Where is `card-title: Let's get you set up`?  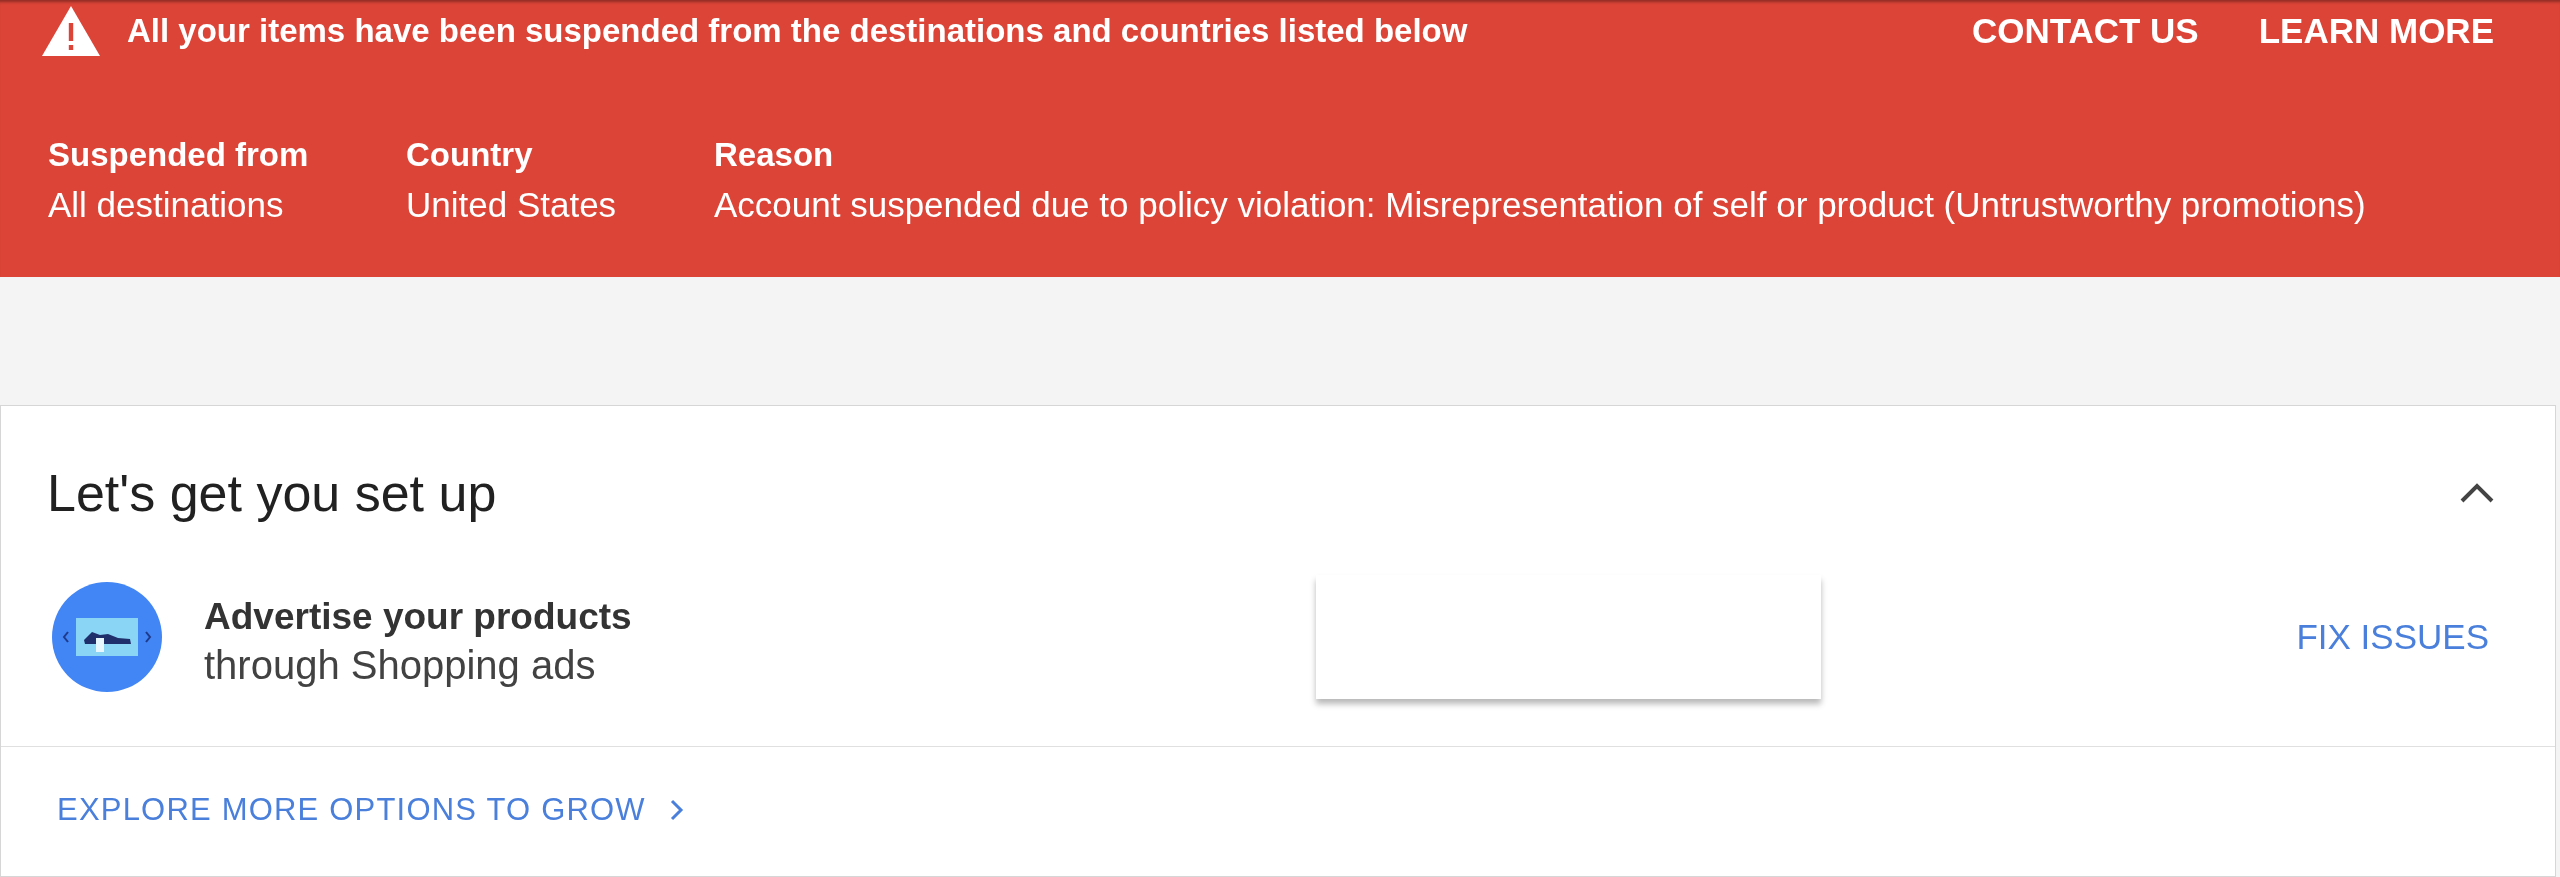
card-title: Let's get you set up is located at coordinates (272, 493).